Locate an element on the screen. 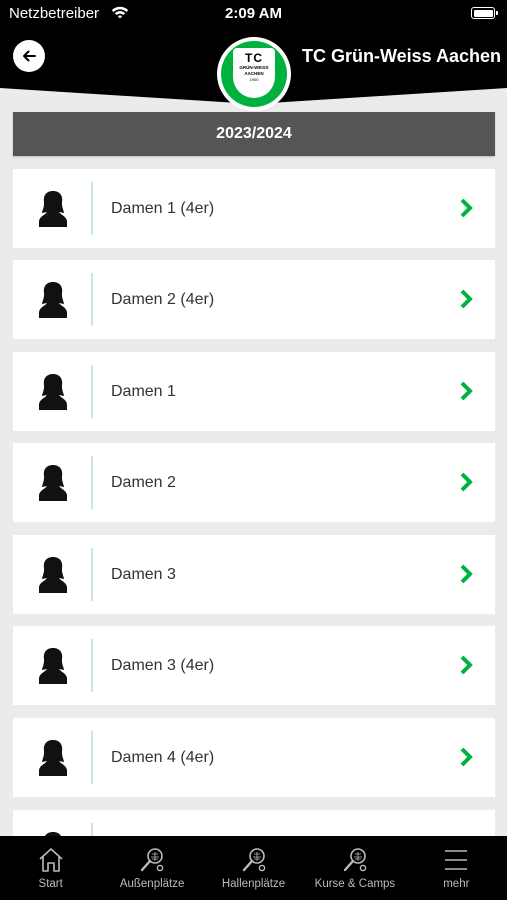  team-name: Damen 4 (4er) is located at coordinates (163, 757).